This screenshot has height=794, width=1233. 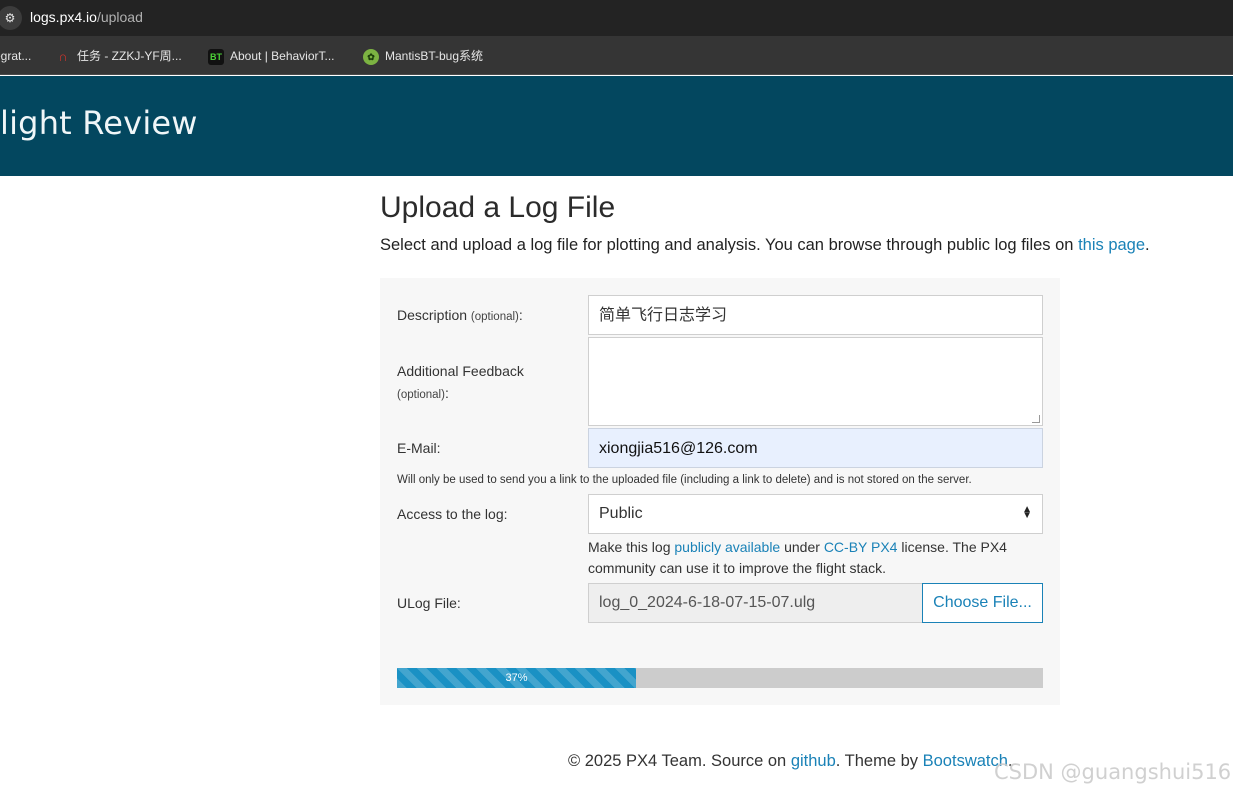 I want to click on feedback-optional: (optional), so click(x=421, y=395).